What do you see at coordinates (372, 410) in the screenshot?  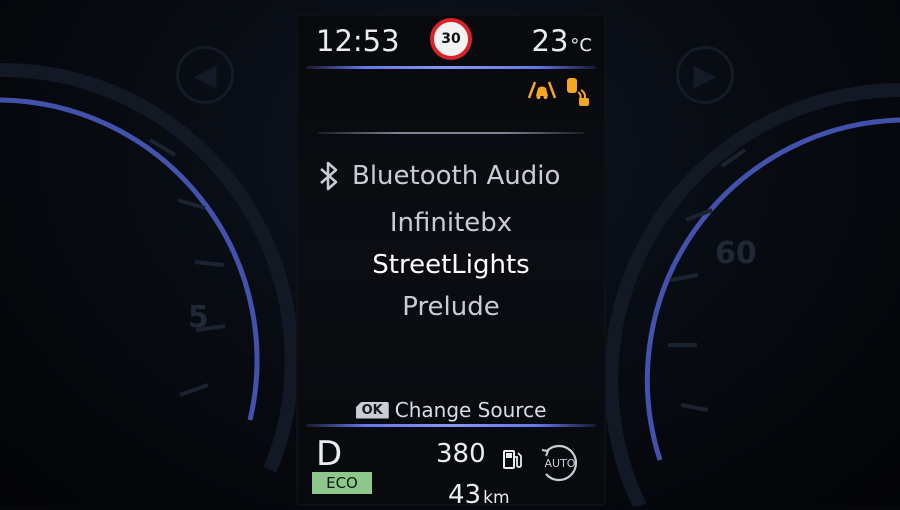 I see `ok-button-badge: OK` at bounding box center [372, 410].